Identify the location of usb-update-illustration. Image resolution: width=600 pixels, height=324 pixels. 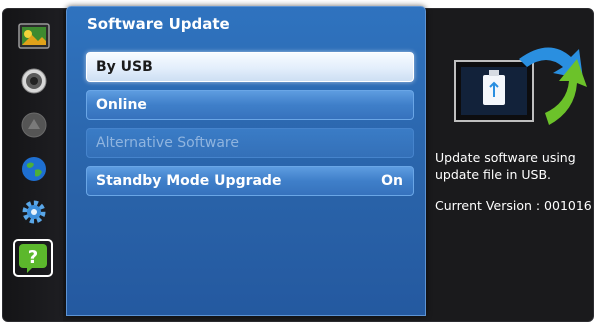
(523, 89).